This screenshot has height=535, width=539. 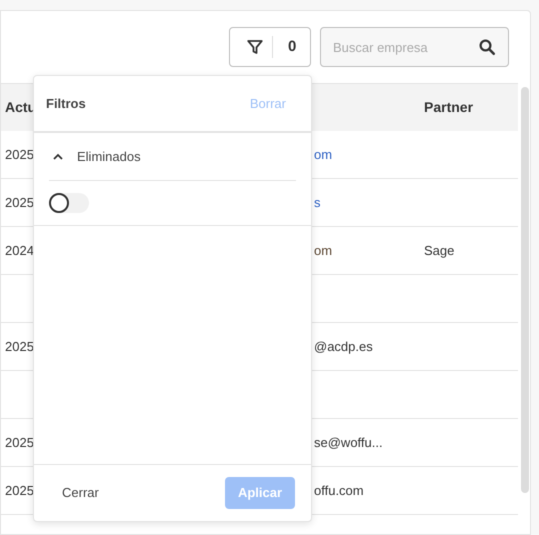 What do you see at coordinates (66, 103) in the screenshot?
I see `popup-title: Filtros` at bounding box center [66, 103].